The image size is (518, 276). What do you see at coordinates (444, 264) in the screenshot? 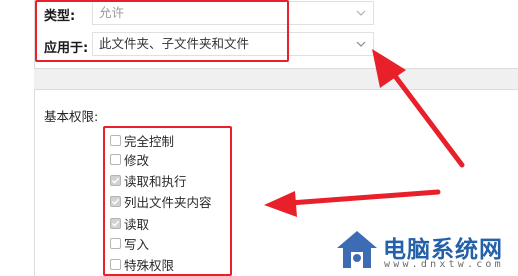
I see `watermark-url: www.dnxtw.com` at bounding box center [444, 264].